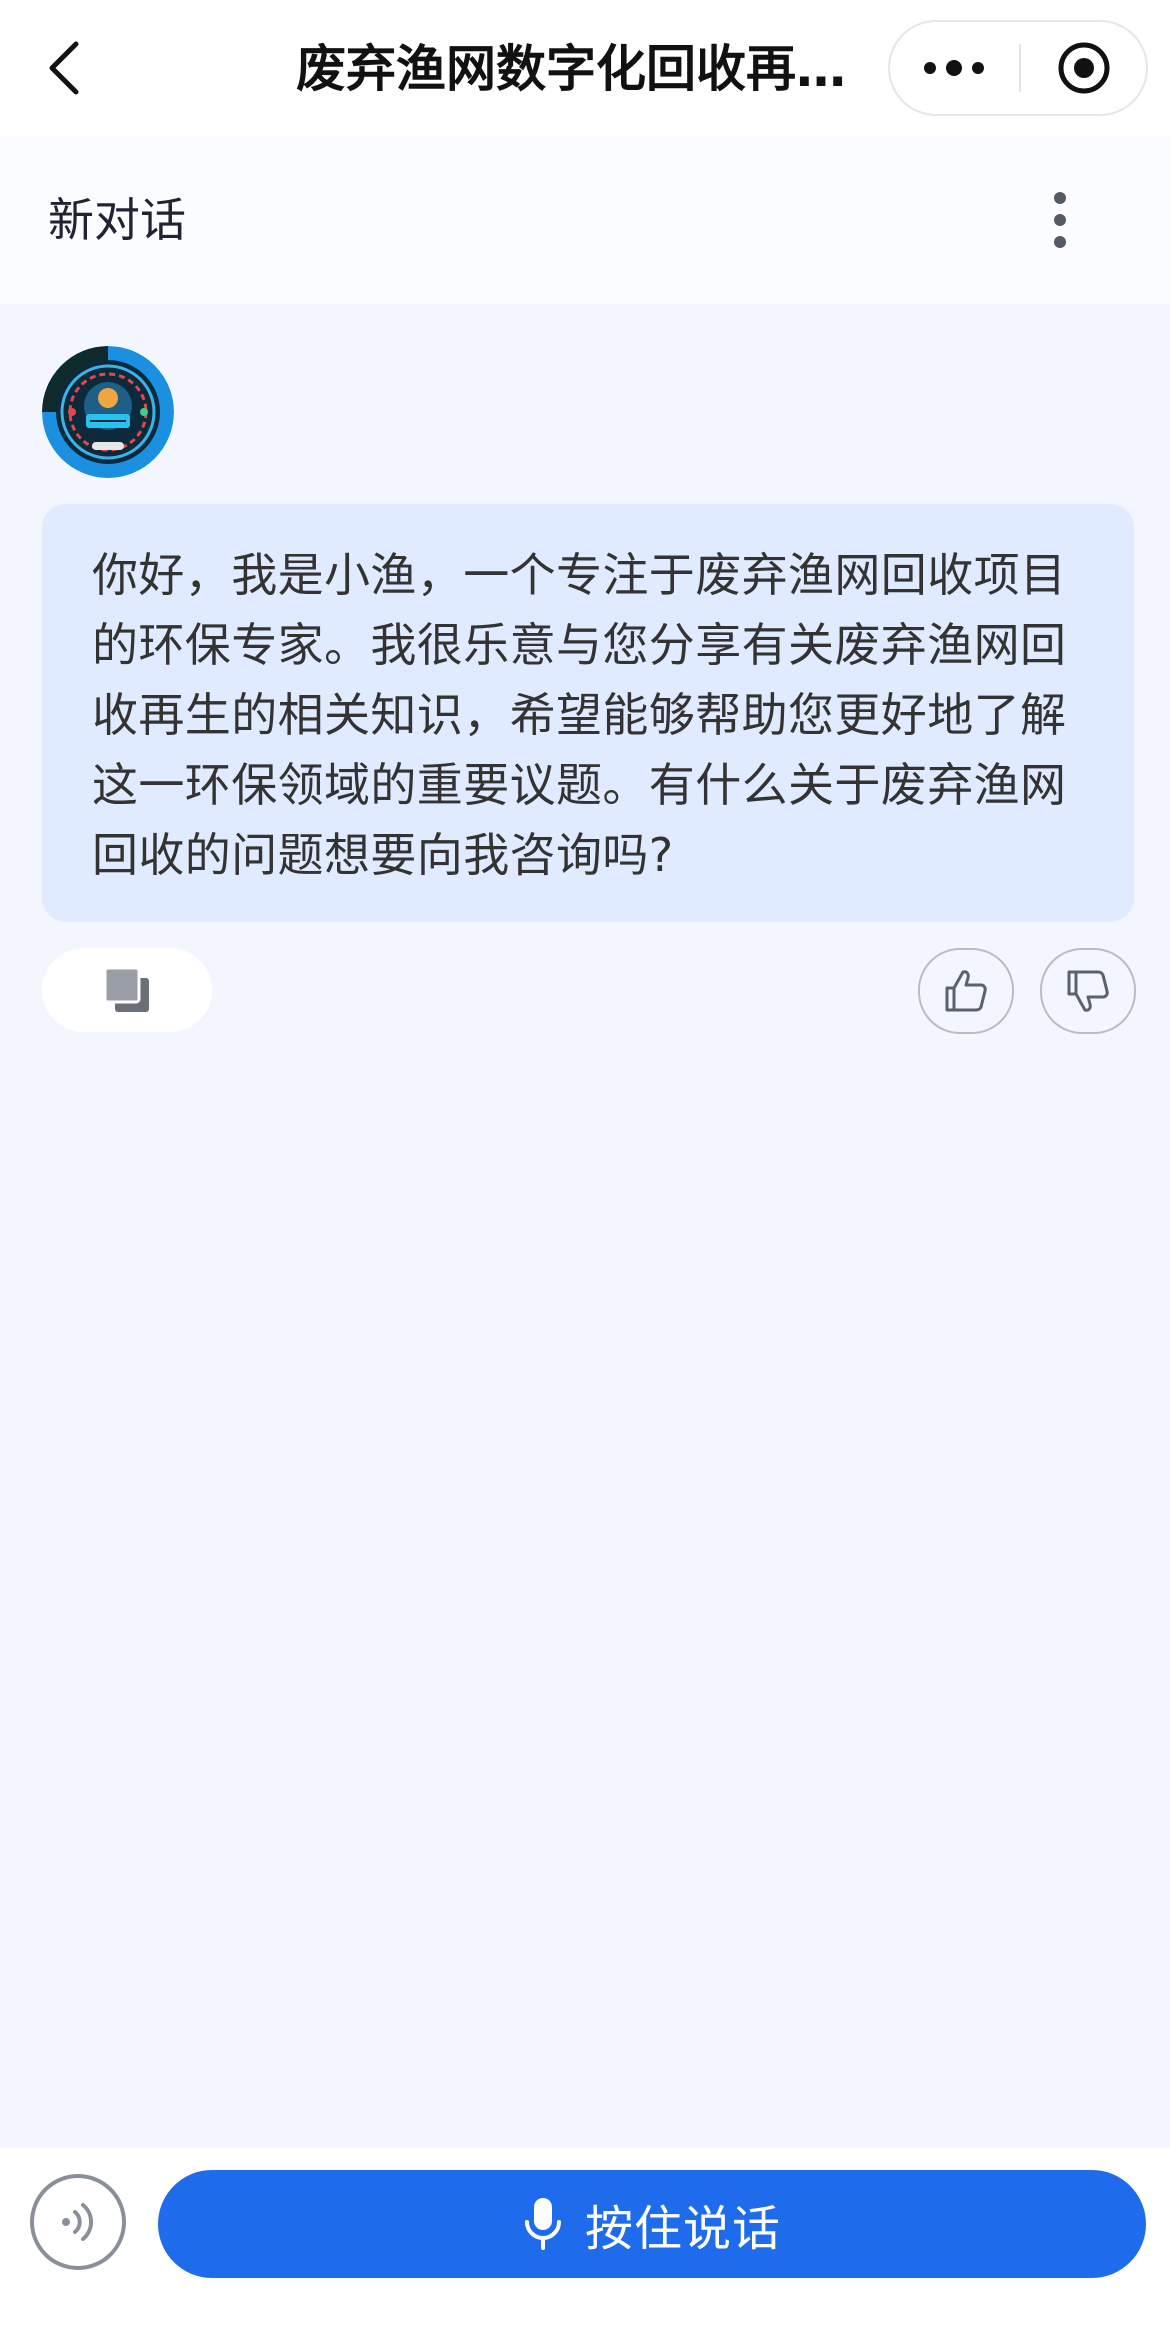  I want to click on hold-to-talk-button: 按住说话, so click(652, 2224).